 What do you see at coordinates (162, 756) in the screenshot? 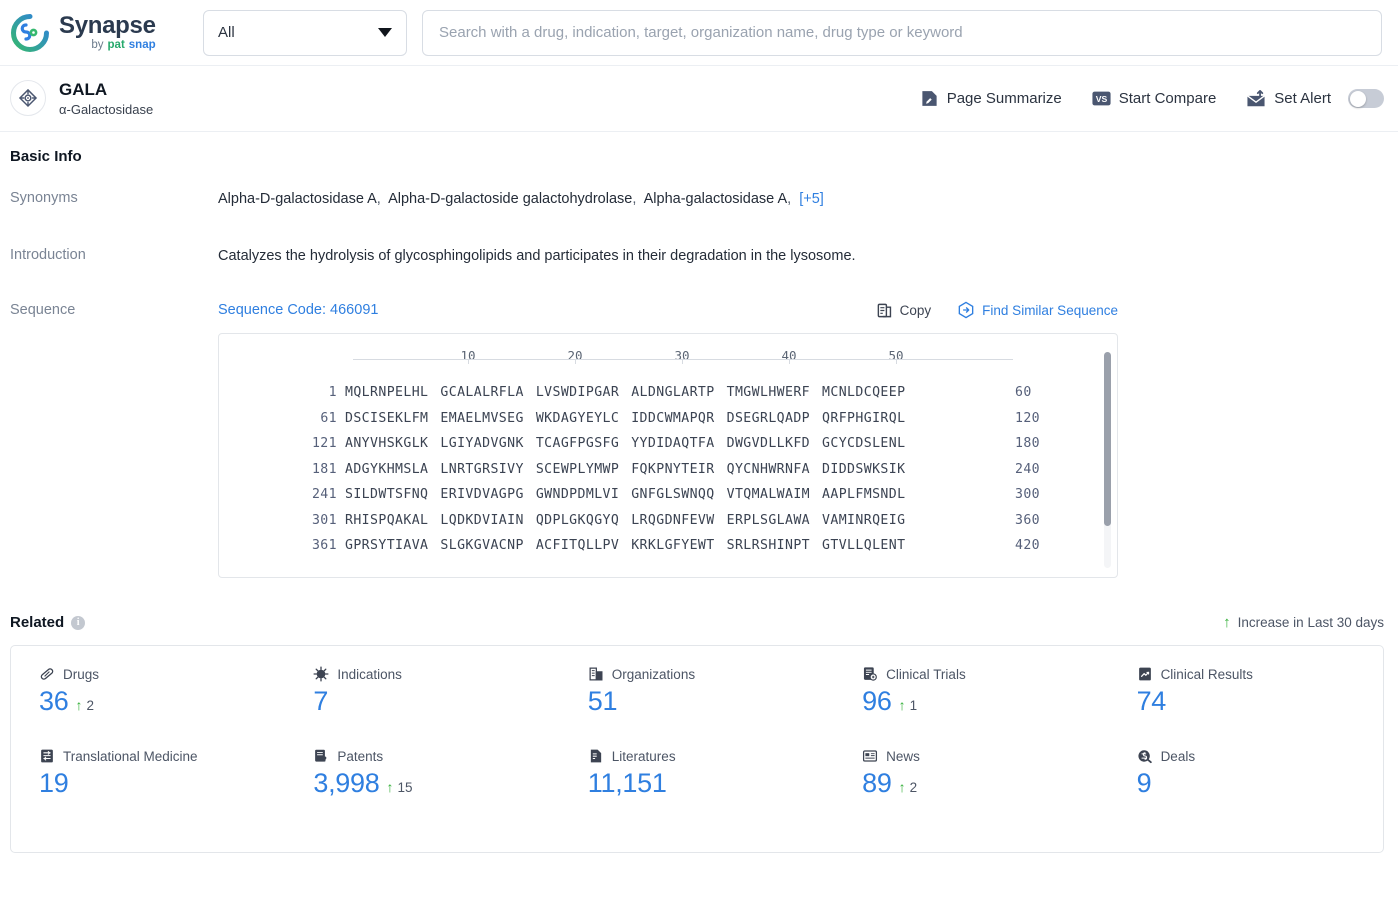
I see `stat-header: Translational Medicine` at bounding box center [162, 756].